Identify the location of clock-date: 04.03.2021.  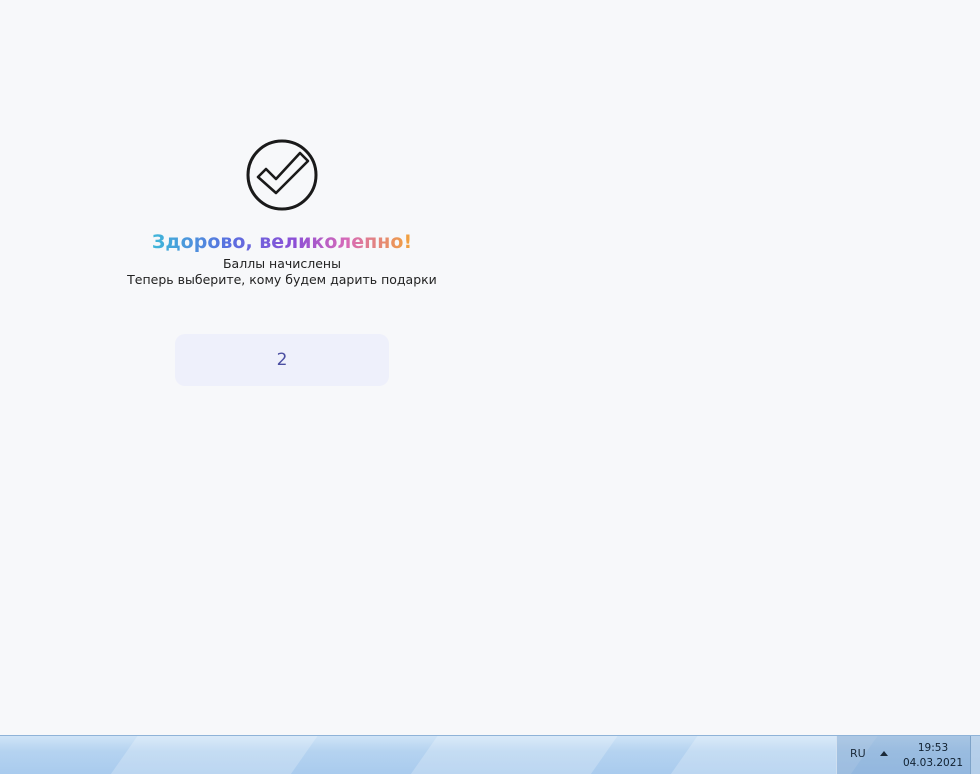
(933, 763).